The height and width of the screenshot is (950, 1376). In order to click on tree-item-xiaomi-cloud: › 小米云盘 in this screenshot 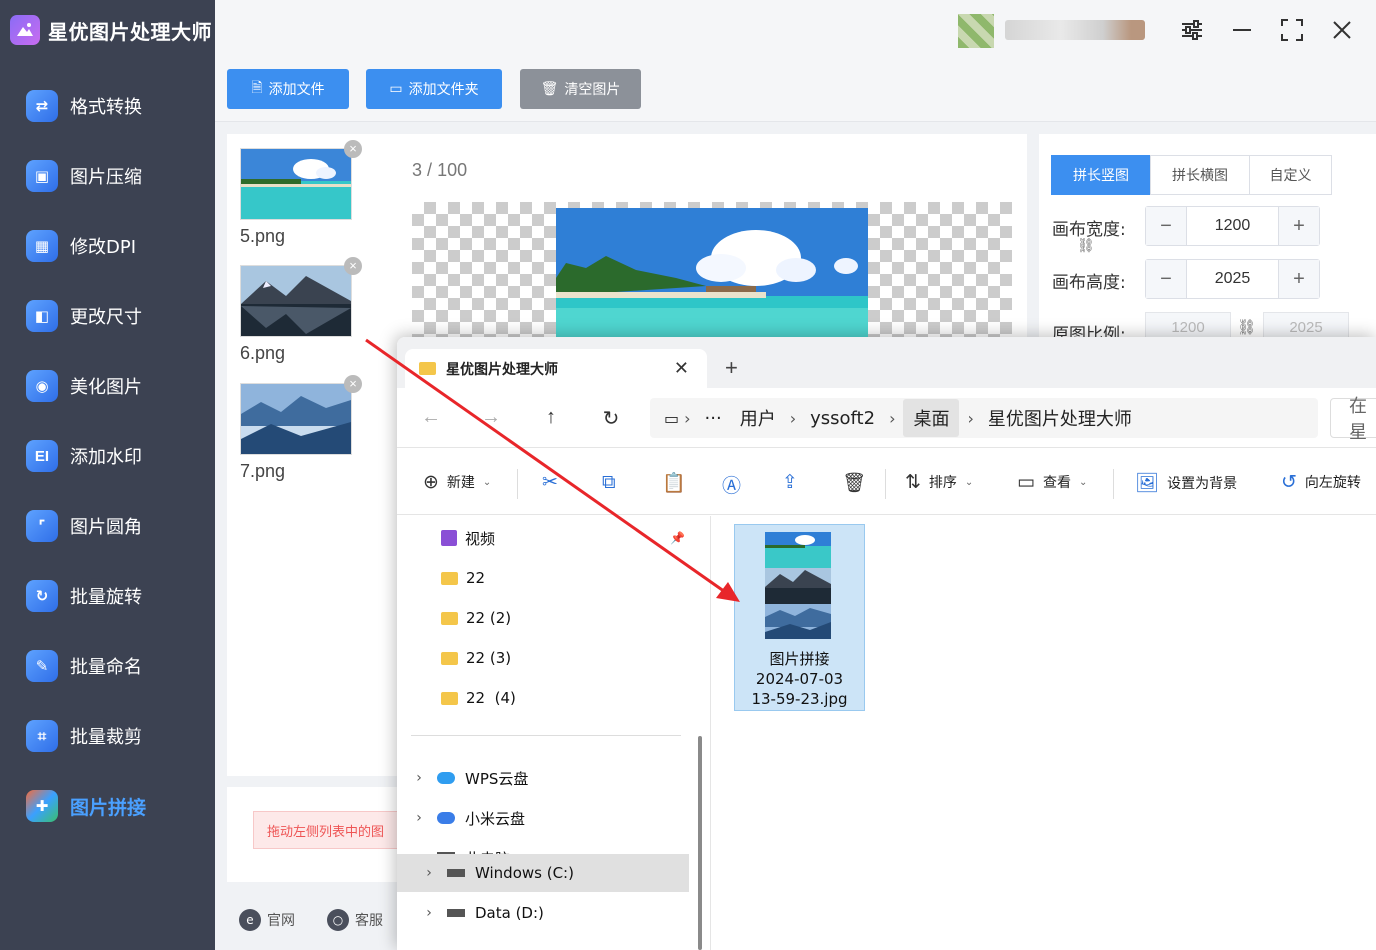, I will do `click(543, 818)`.